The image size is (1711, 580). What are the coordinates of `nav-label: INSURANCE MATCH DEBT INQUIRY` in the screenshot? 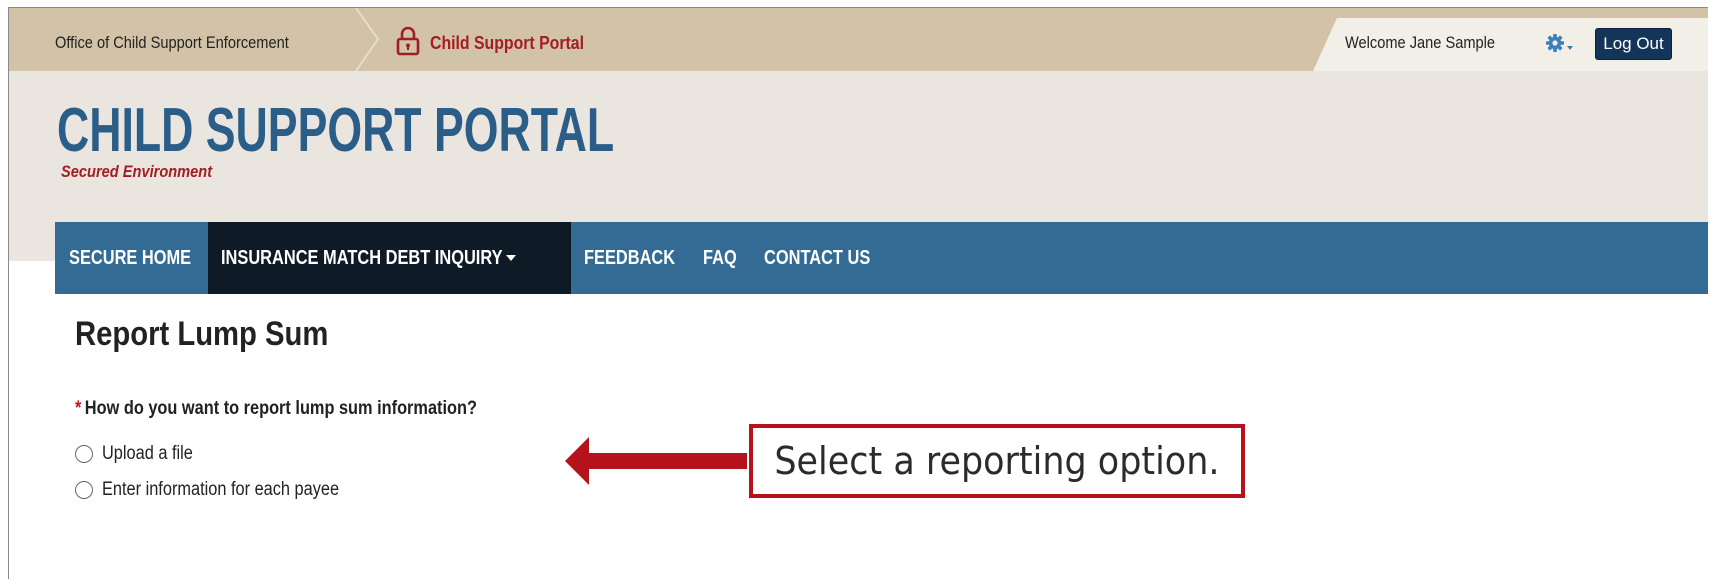 It's located at (362, 257).